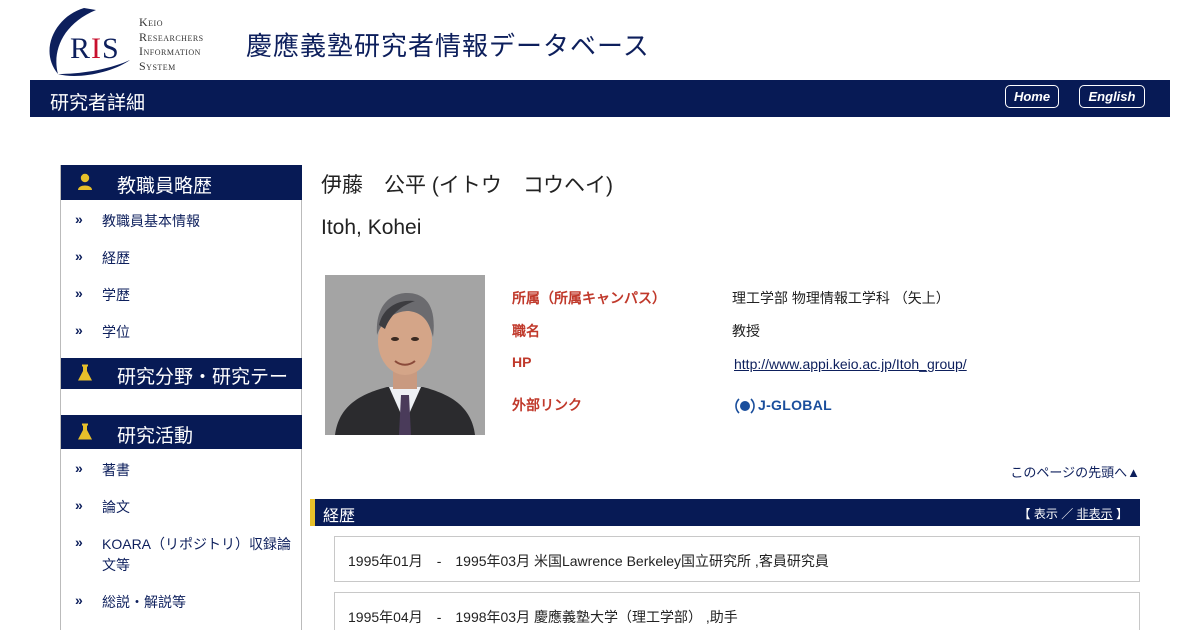 Image resolution: width=1200 pixels, height=630 pixels. What do you see at coordinates (371, 227) in the screenshot?
I see `researcher-name-en: Itoh, Kohei` at bounding box center [371, 227].